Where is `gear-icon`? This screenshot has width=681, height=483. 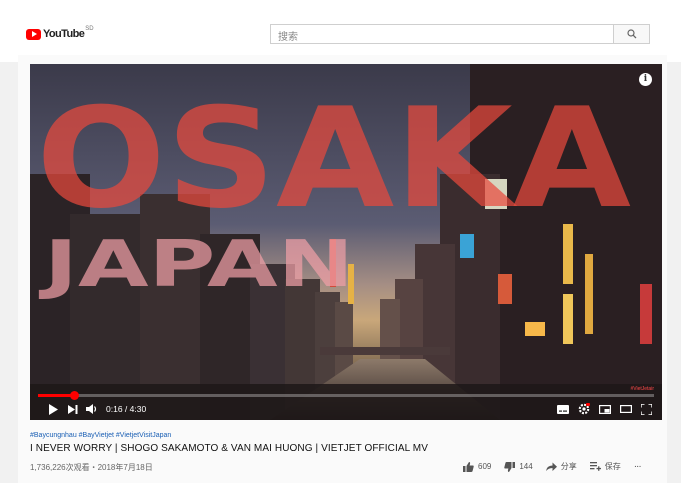 gear-icon is located at coordinates (584, 409).